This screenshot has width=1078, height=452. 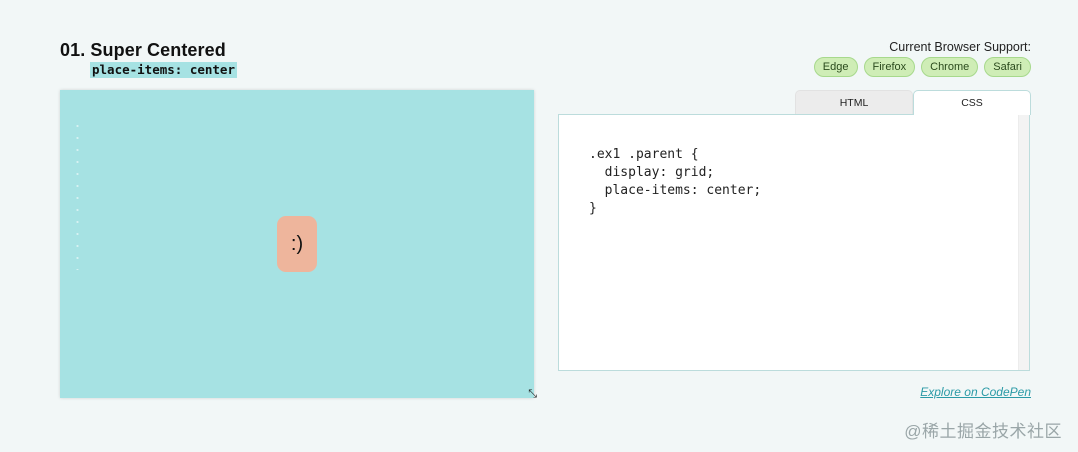 I want to click on browser-badge-safari: Safari, so click(x=1007, y=67).